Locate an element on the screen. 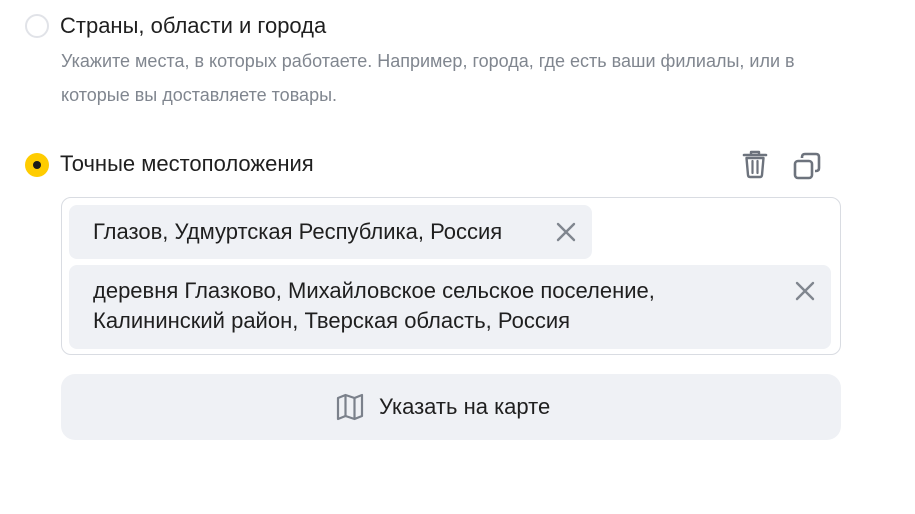 The width and height of the screenshot is (915, 514). exact-locations-option-title: Точные местоположения is located at coordinates (187, 164).